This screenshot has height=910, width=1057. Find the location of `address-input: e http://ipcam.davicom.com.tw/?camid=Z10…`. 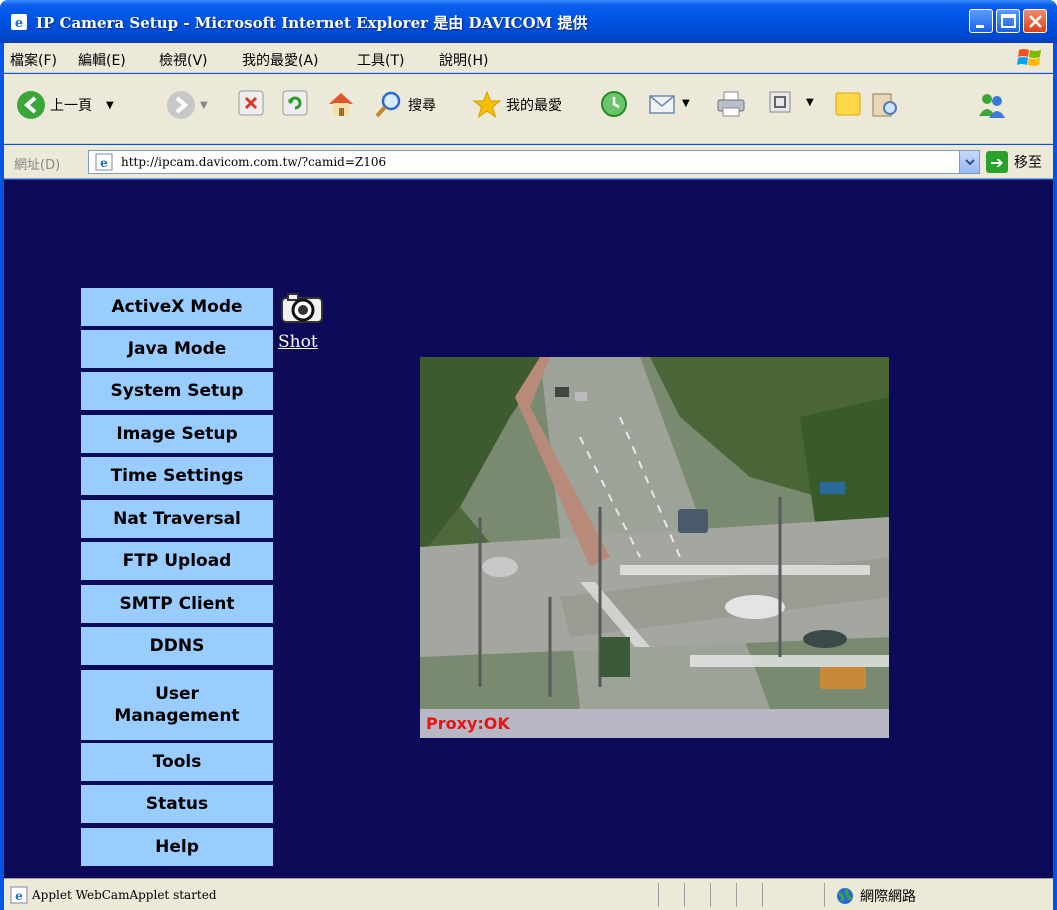

address-input: e http://ipcam.davicom.com.tw/?camid=Z10… is located at coordinates (534, 162).